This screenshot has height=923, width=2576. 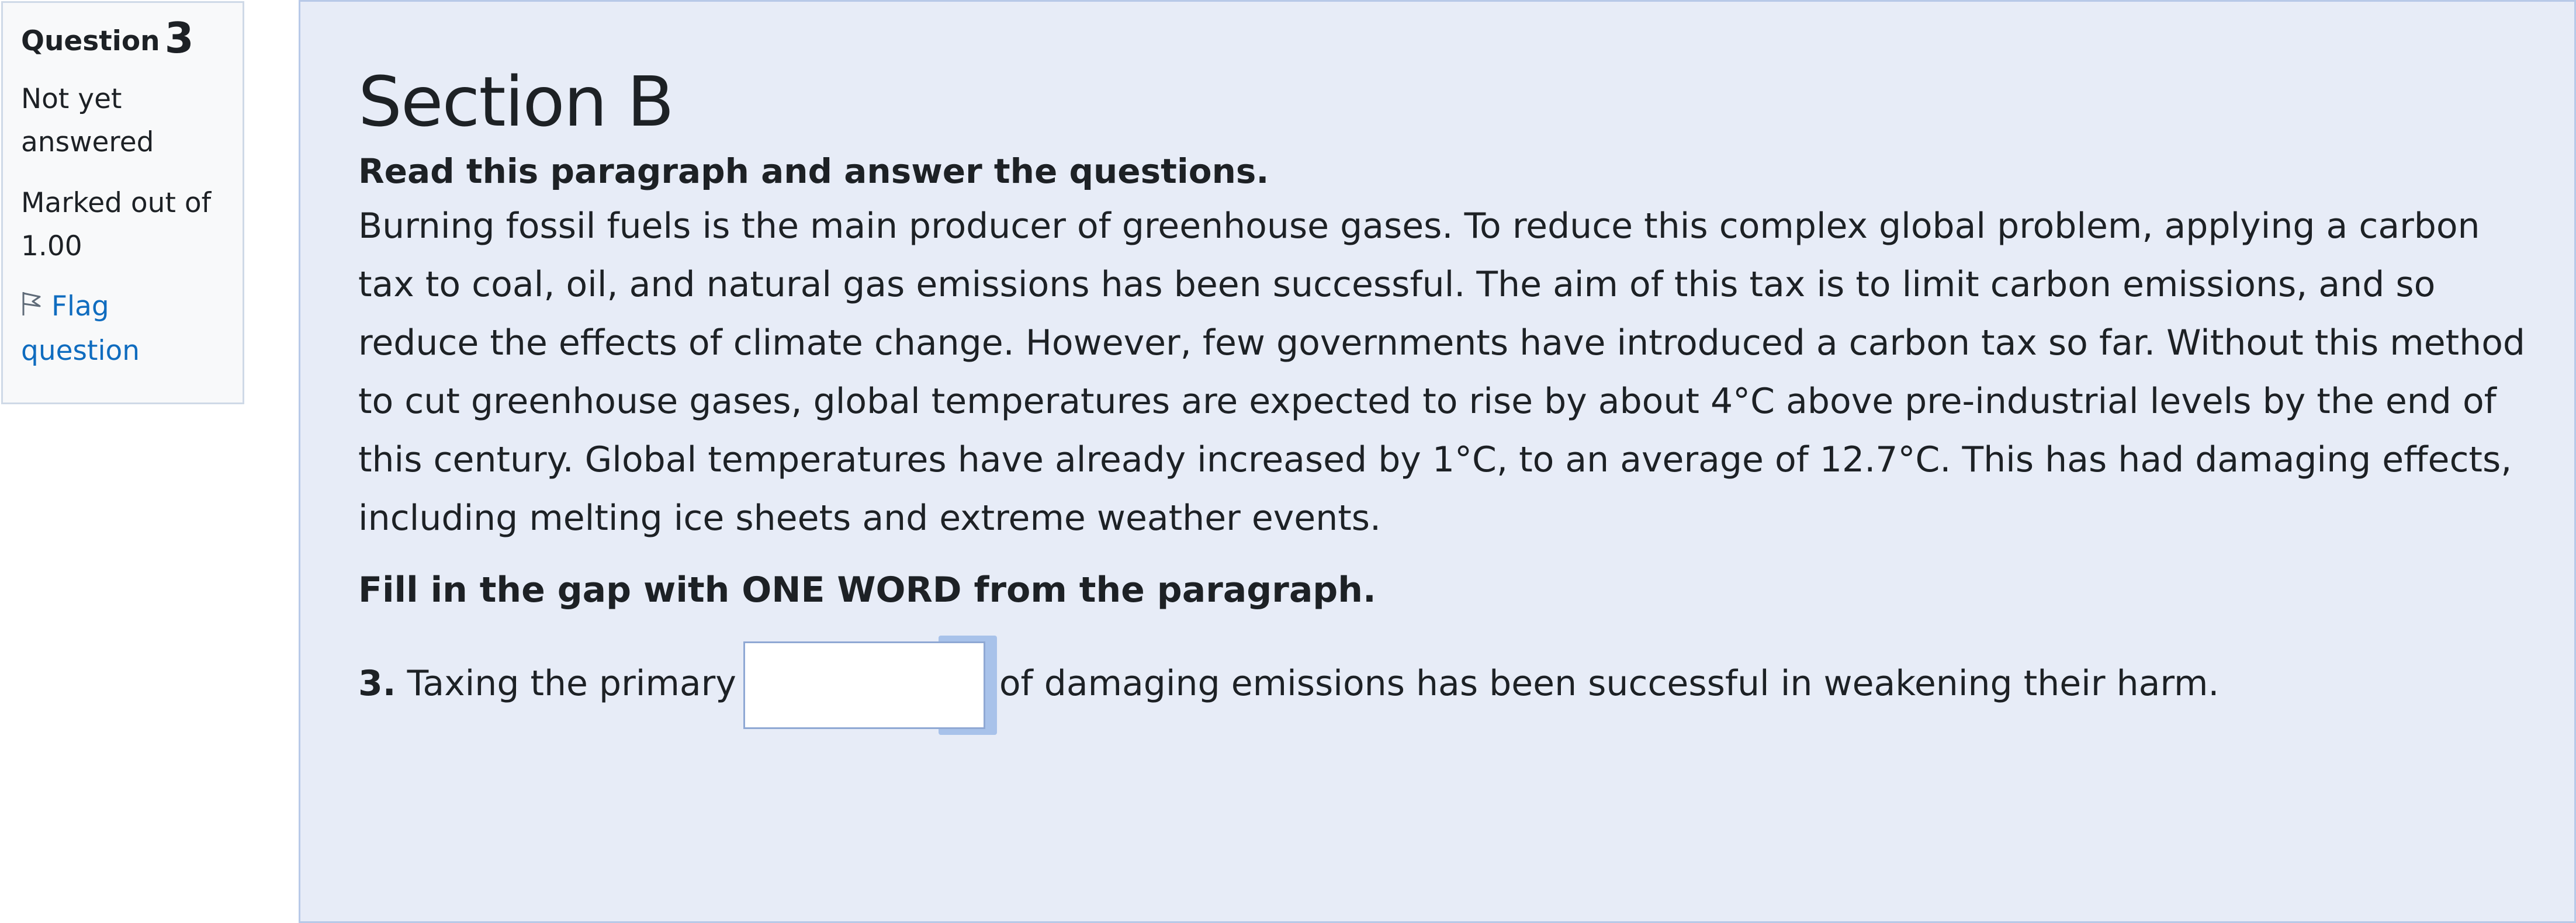 I want to click on flag-icon, so click(x=32, y=300).